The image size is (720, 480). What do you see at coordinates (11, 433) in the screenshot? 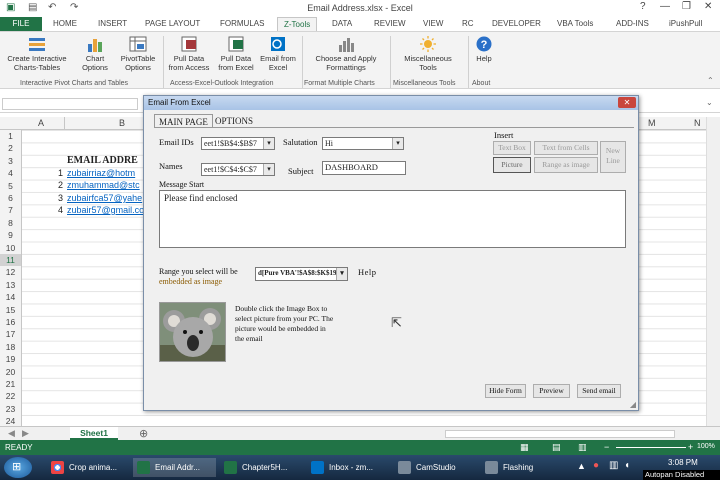
I see `prev-sheet-icon: ◀` at bounding box center [11, 433].